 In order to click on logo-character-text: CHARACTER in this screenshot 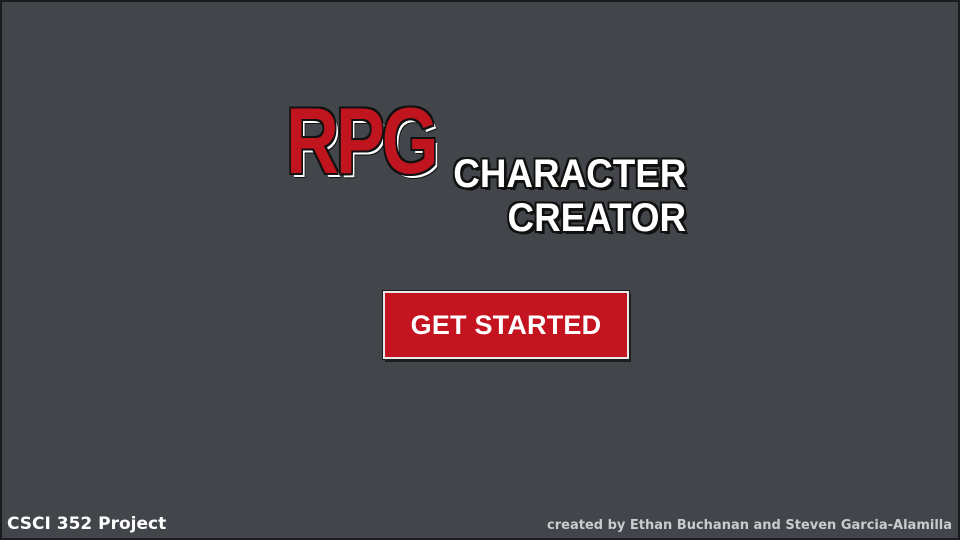, I will do `click(569, 174)`.